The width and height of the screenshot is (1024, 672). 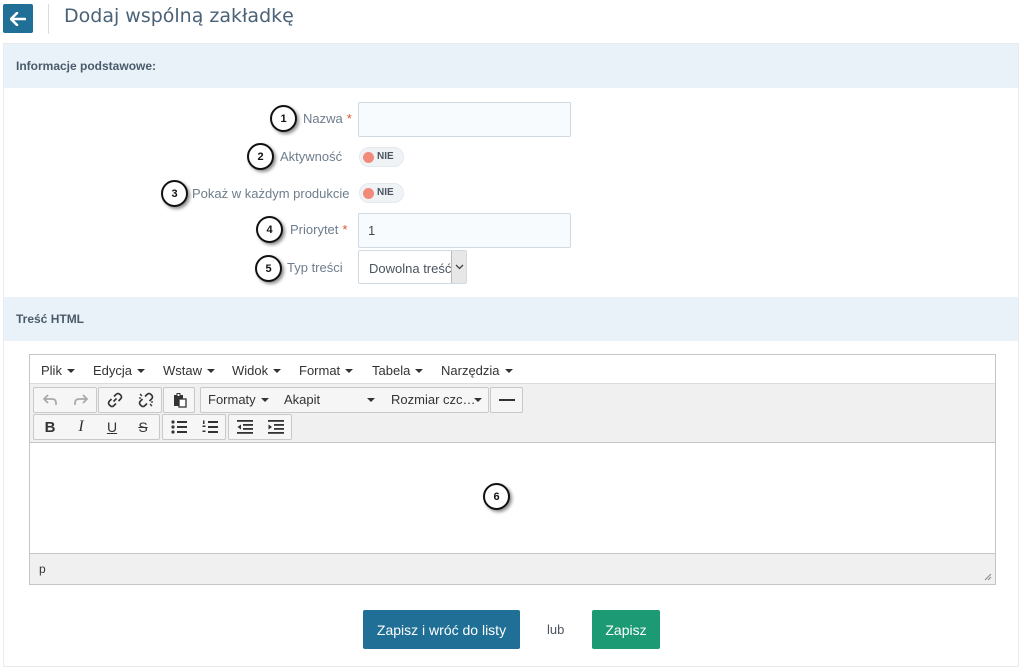 What do you see at coordinates (988, 577) in the screenshot?
I see `resize-handle-icon` at bounding box center [988, 577].